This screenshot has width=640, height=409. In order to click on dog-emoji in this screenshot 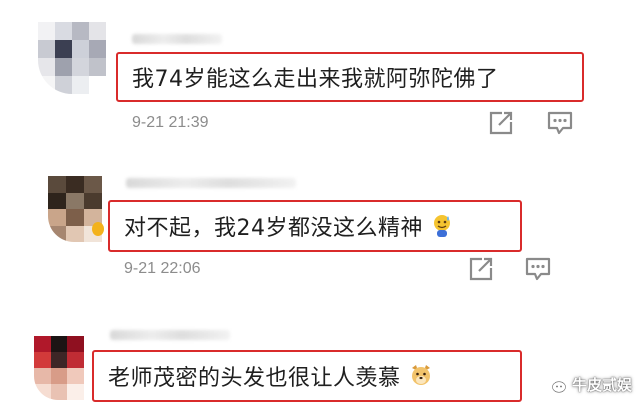, I will do `click(420, 376)`.